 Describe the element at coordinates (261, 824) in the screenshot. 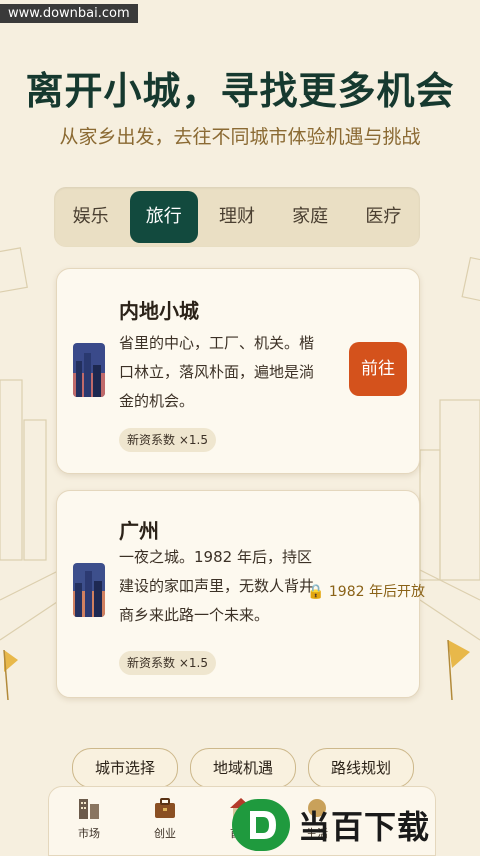

I see `logo-d-icon` at that location.